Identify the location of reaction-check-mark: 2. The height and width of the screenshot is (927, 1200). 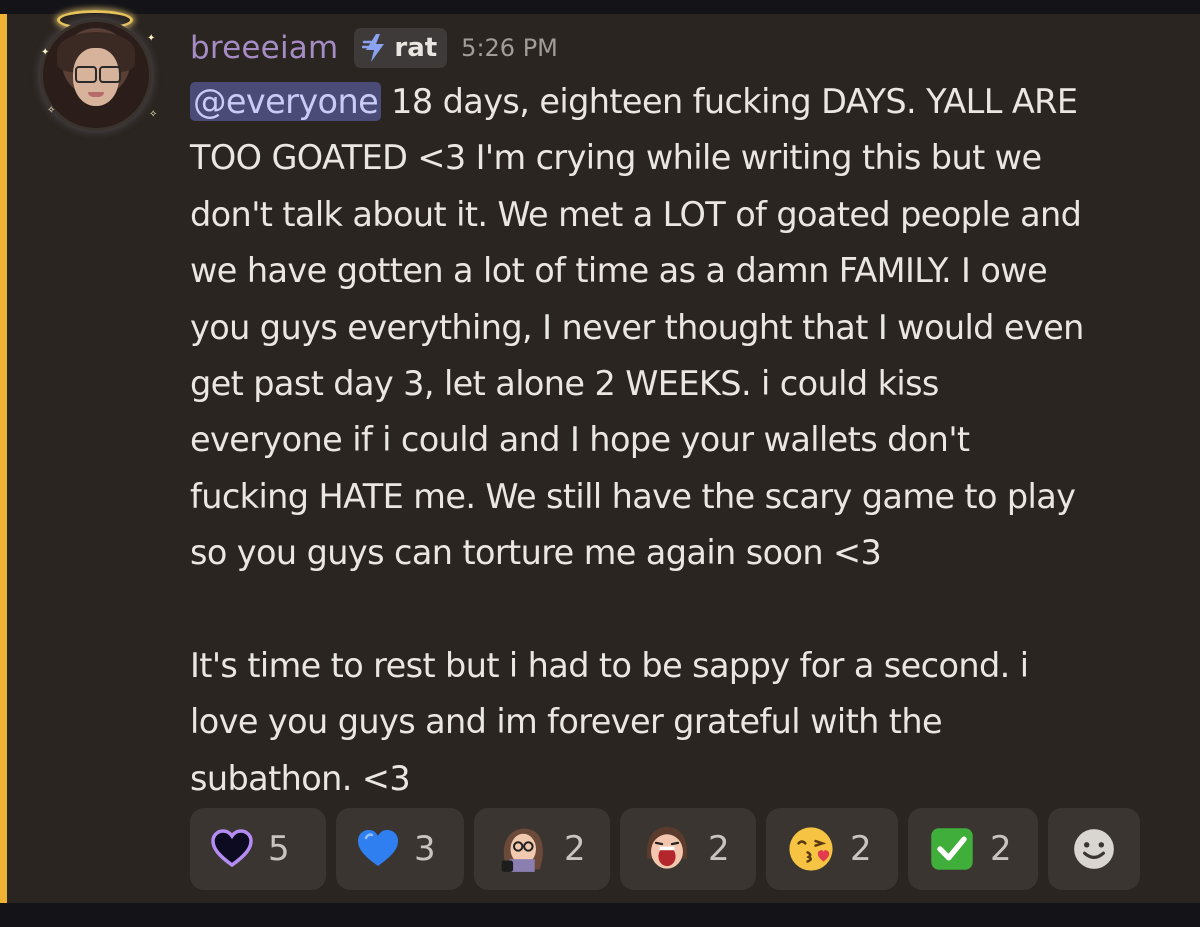
(973, 849).